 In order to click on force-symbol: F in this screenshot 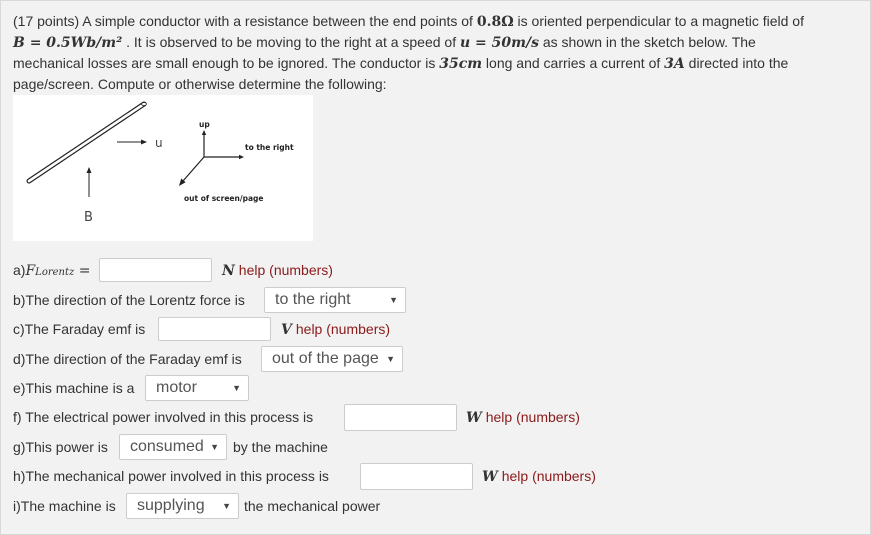, I will do `click(30, 271)`.